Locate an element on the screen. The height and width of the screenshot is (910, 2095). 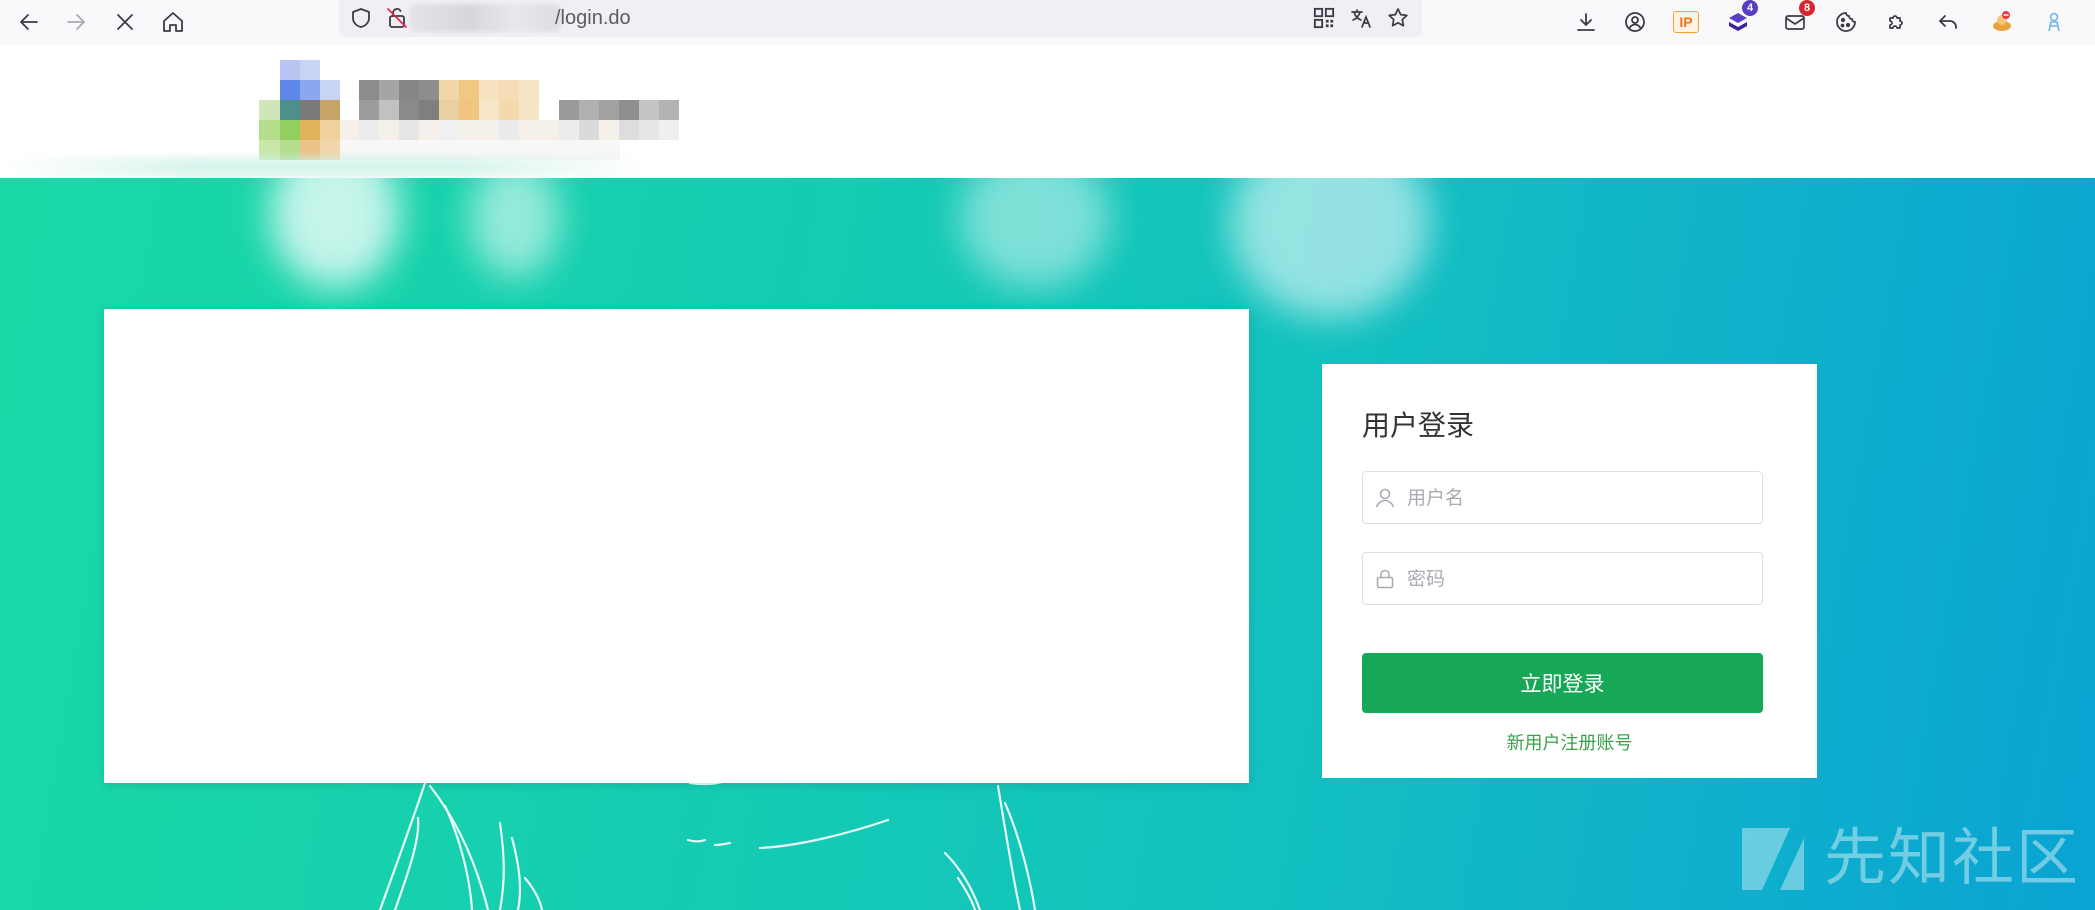
forward-icon is located at coordinates (76, 22).